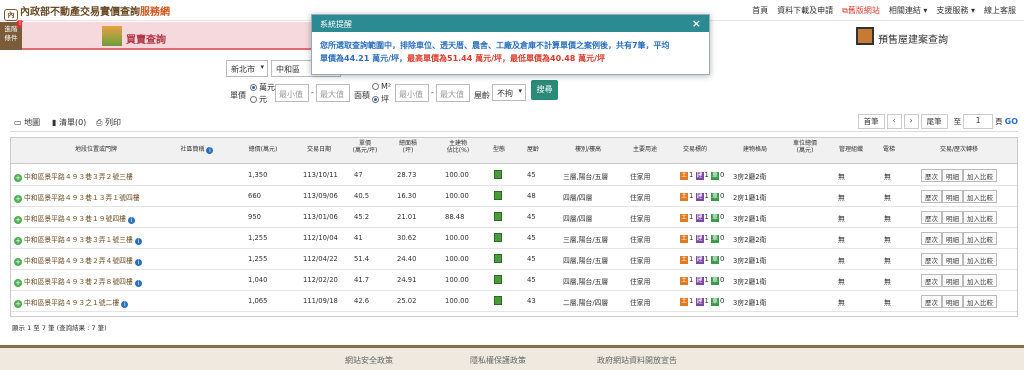 The height and width of the screenshot is (370, 1024). I want to click on area-unit-ping-radio: 坪, so click(380, 99).